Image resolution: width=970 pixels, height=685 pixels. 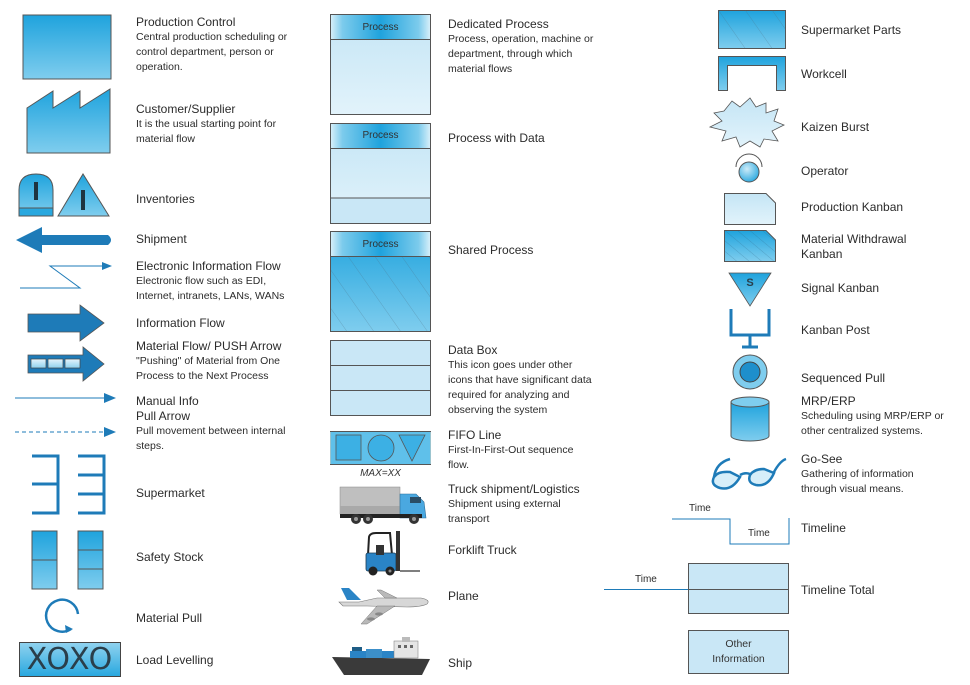 I want to click on item-desc: Pull movement between internal, so click(x=211, y=431).